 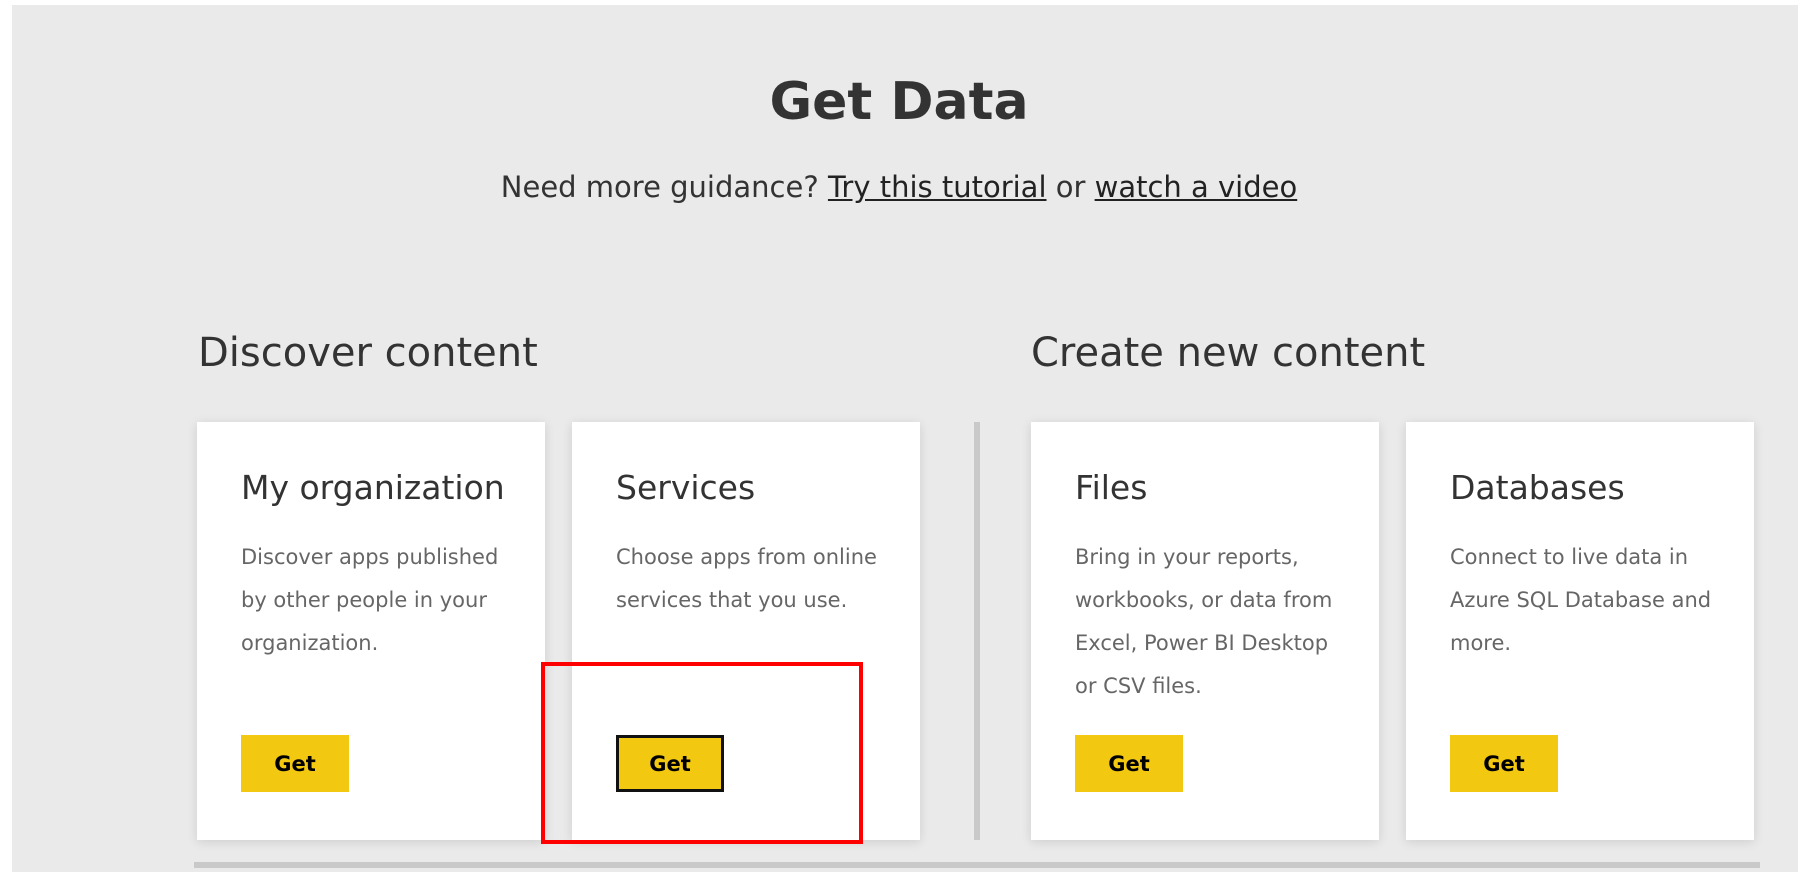 I want to click on page-title: Get Data, so click(x=899, y=102).